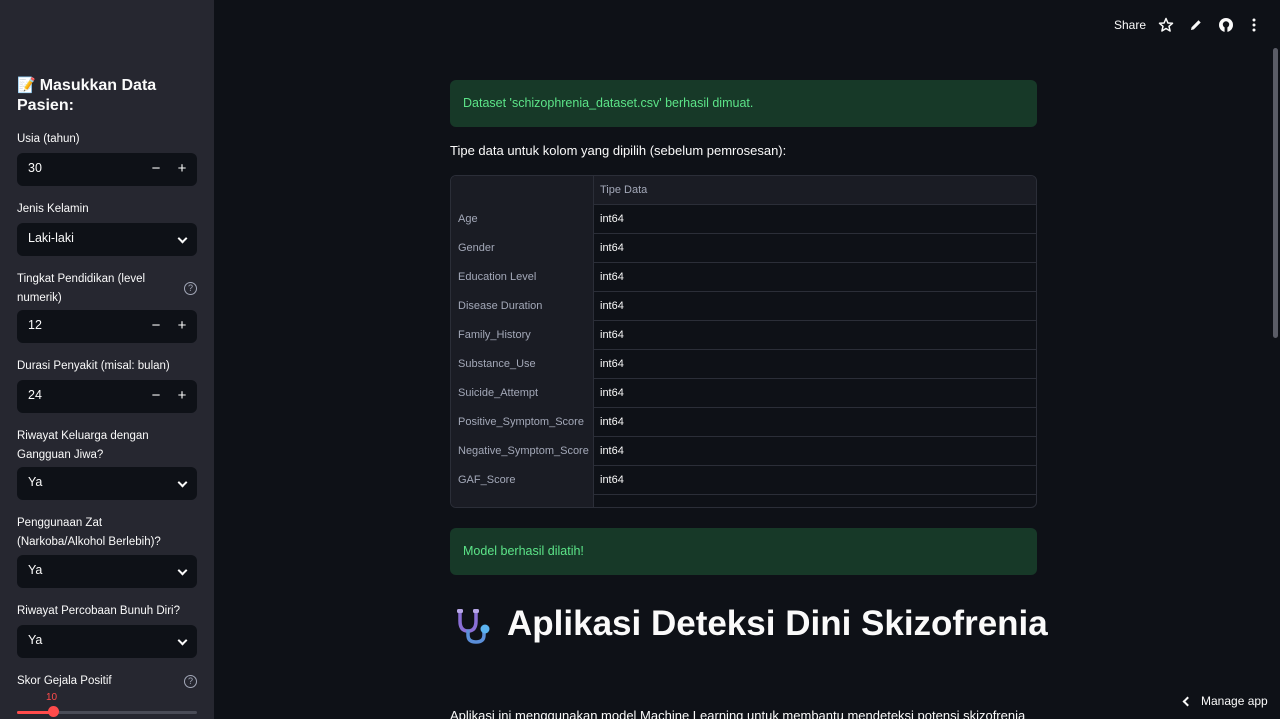 This screenshot has width=1280, height=719. Describe the element at coordinates (87, 95) in the screenshot. I see `sidebar-title: 📝 Masukkan Data Pasien:` at that location.